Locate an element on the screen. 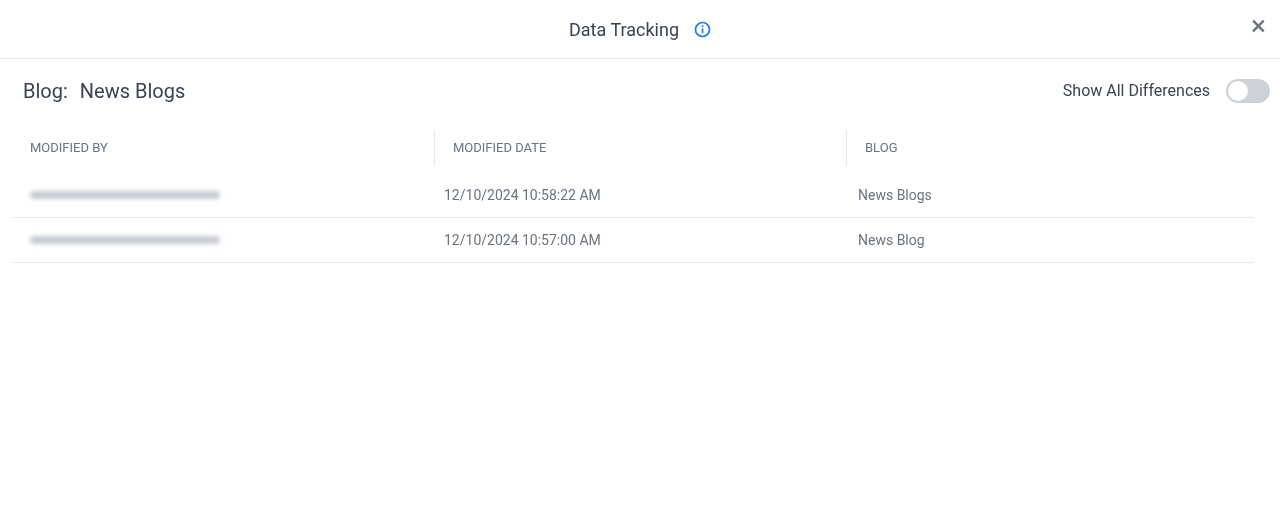  column-header: BLOG is located at coordinates (881, 148).